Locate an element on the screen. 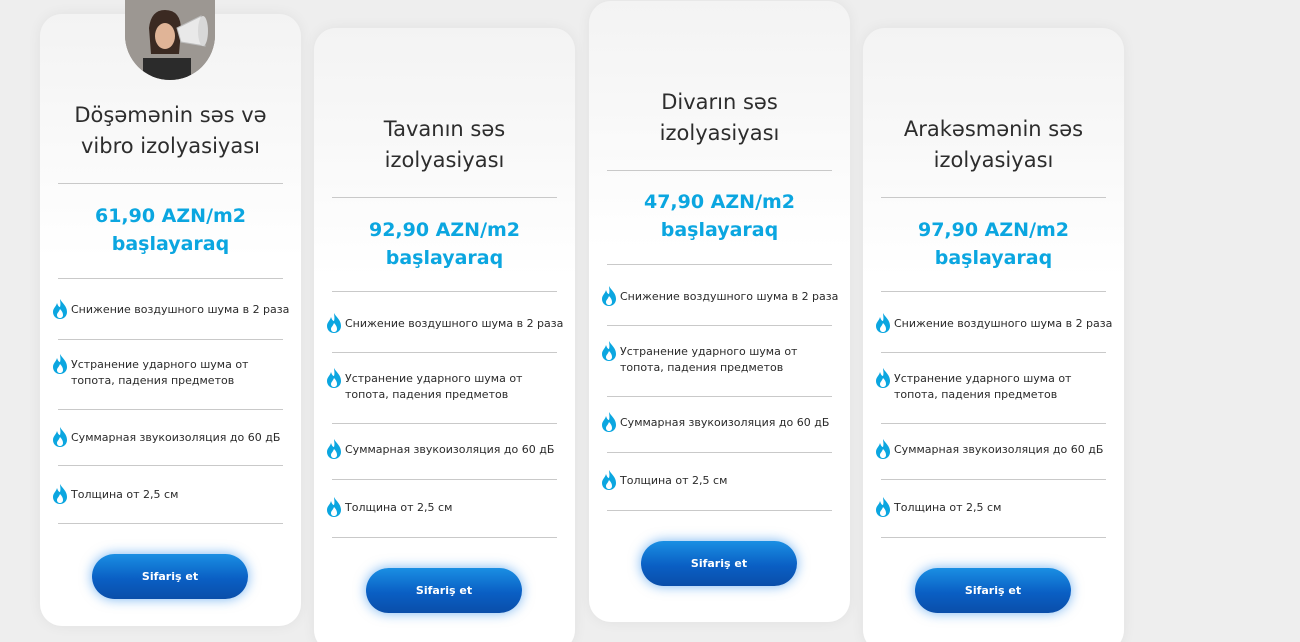 This screenshot has width=1300, height=642. price-value: 61,90 AZN/m2 is located at coordinates (170, 216).